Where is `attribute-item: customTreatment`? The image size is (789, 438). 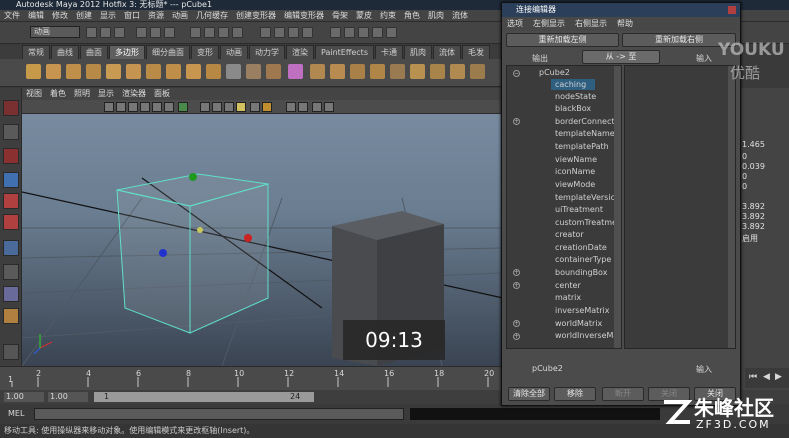 attribute-item: customTreatment is located at coordinates (588, 222).